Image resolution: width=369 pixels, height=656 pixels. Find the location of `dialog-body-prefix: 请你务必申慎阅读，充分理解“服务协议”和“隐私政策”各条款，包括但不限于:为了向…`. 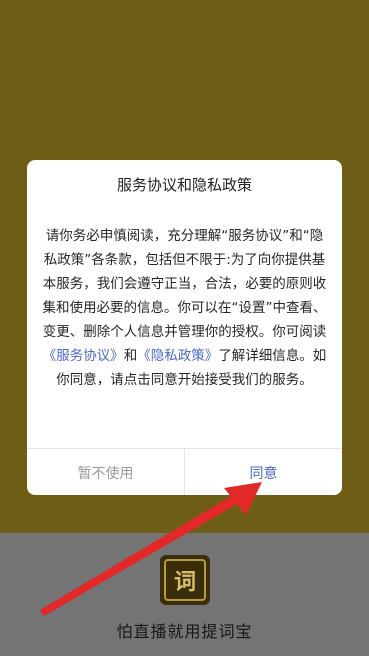

dialog-body-prefix: 请你务必申慎阅读，充分理解“服务协议”和“隐私政策”各条款，包括但不限于:为了向… is located at coordinates (184, 284).